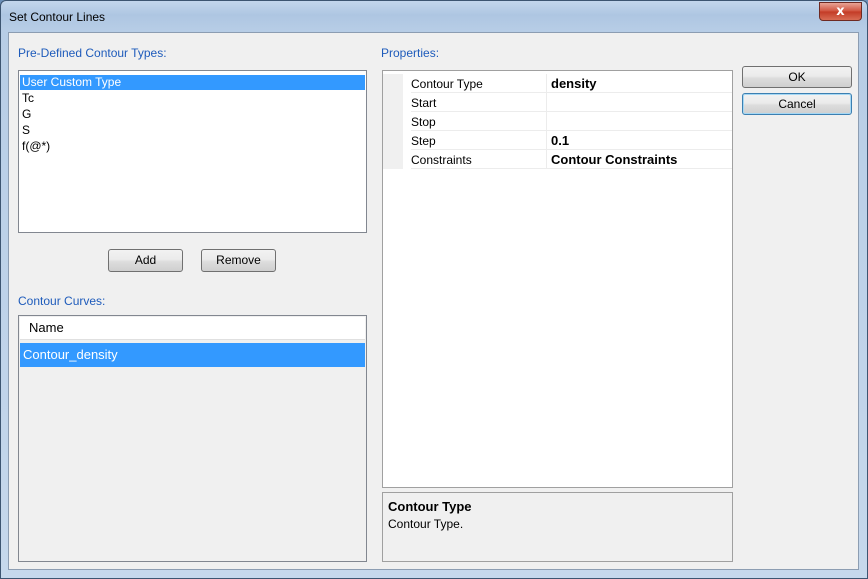 This screenshot has width=868, height=579. What do you see at coordinates (238, 260) in the screenshot?
I see `remove-button: Remove` at bounding box center [238, 260].